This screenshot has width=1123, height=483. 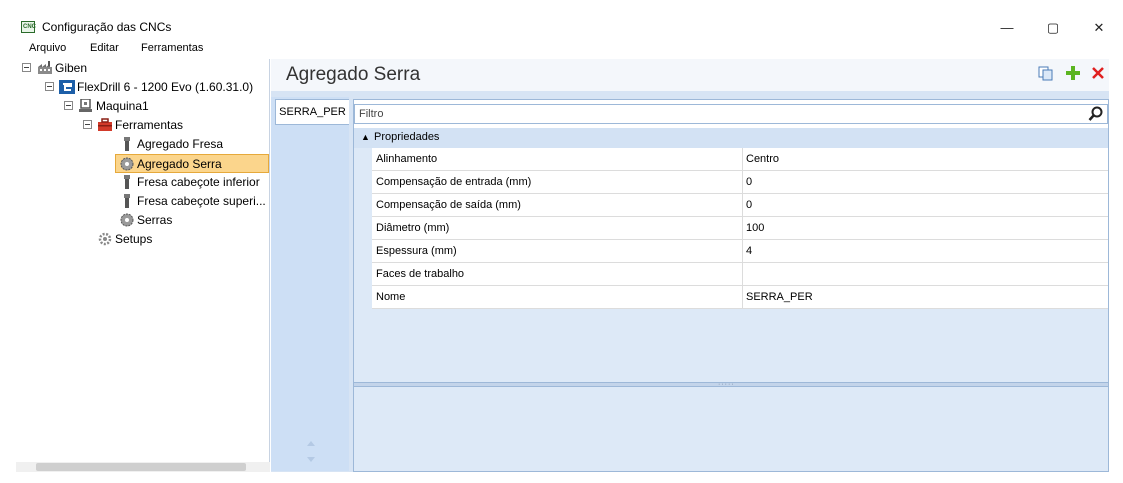 What do you see at coordinates (925, 274) in the screenshot?
I see `property-value` at bounding box center [925, 274].